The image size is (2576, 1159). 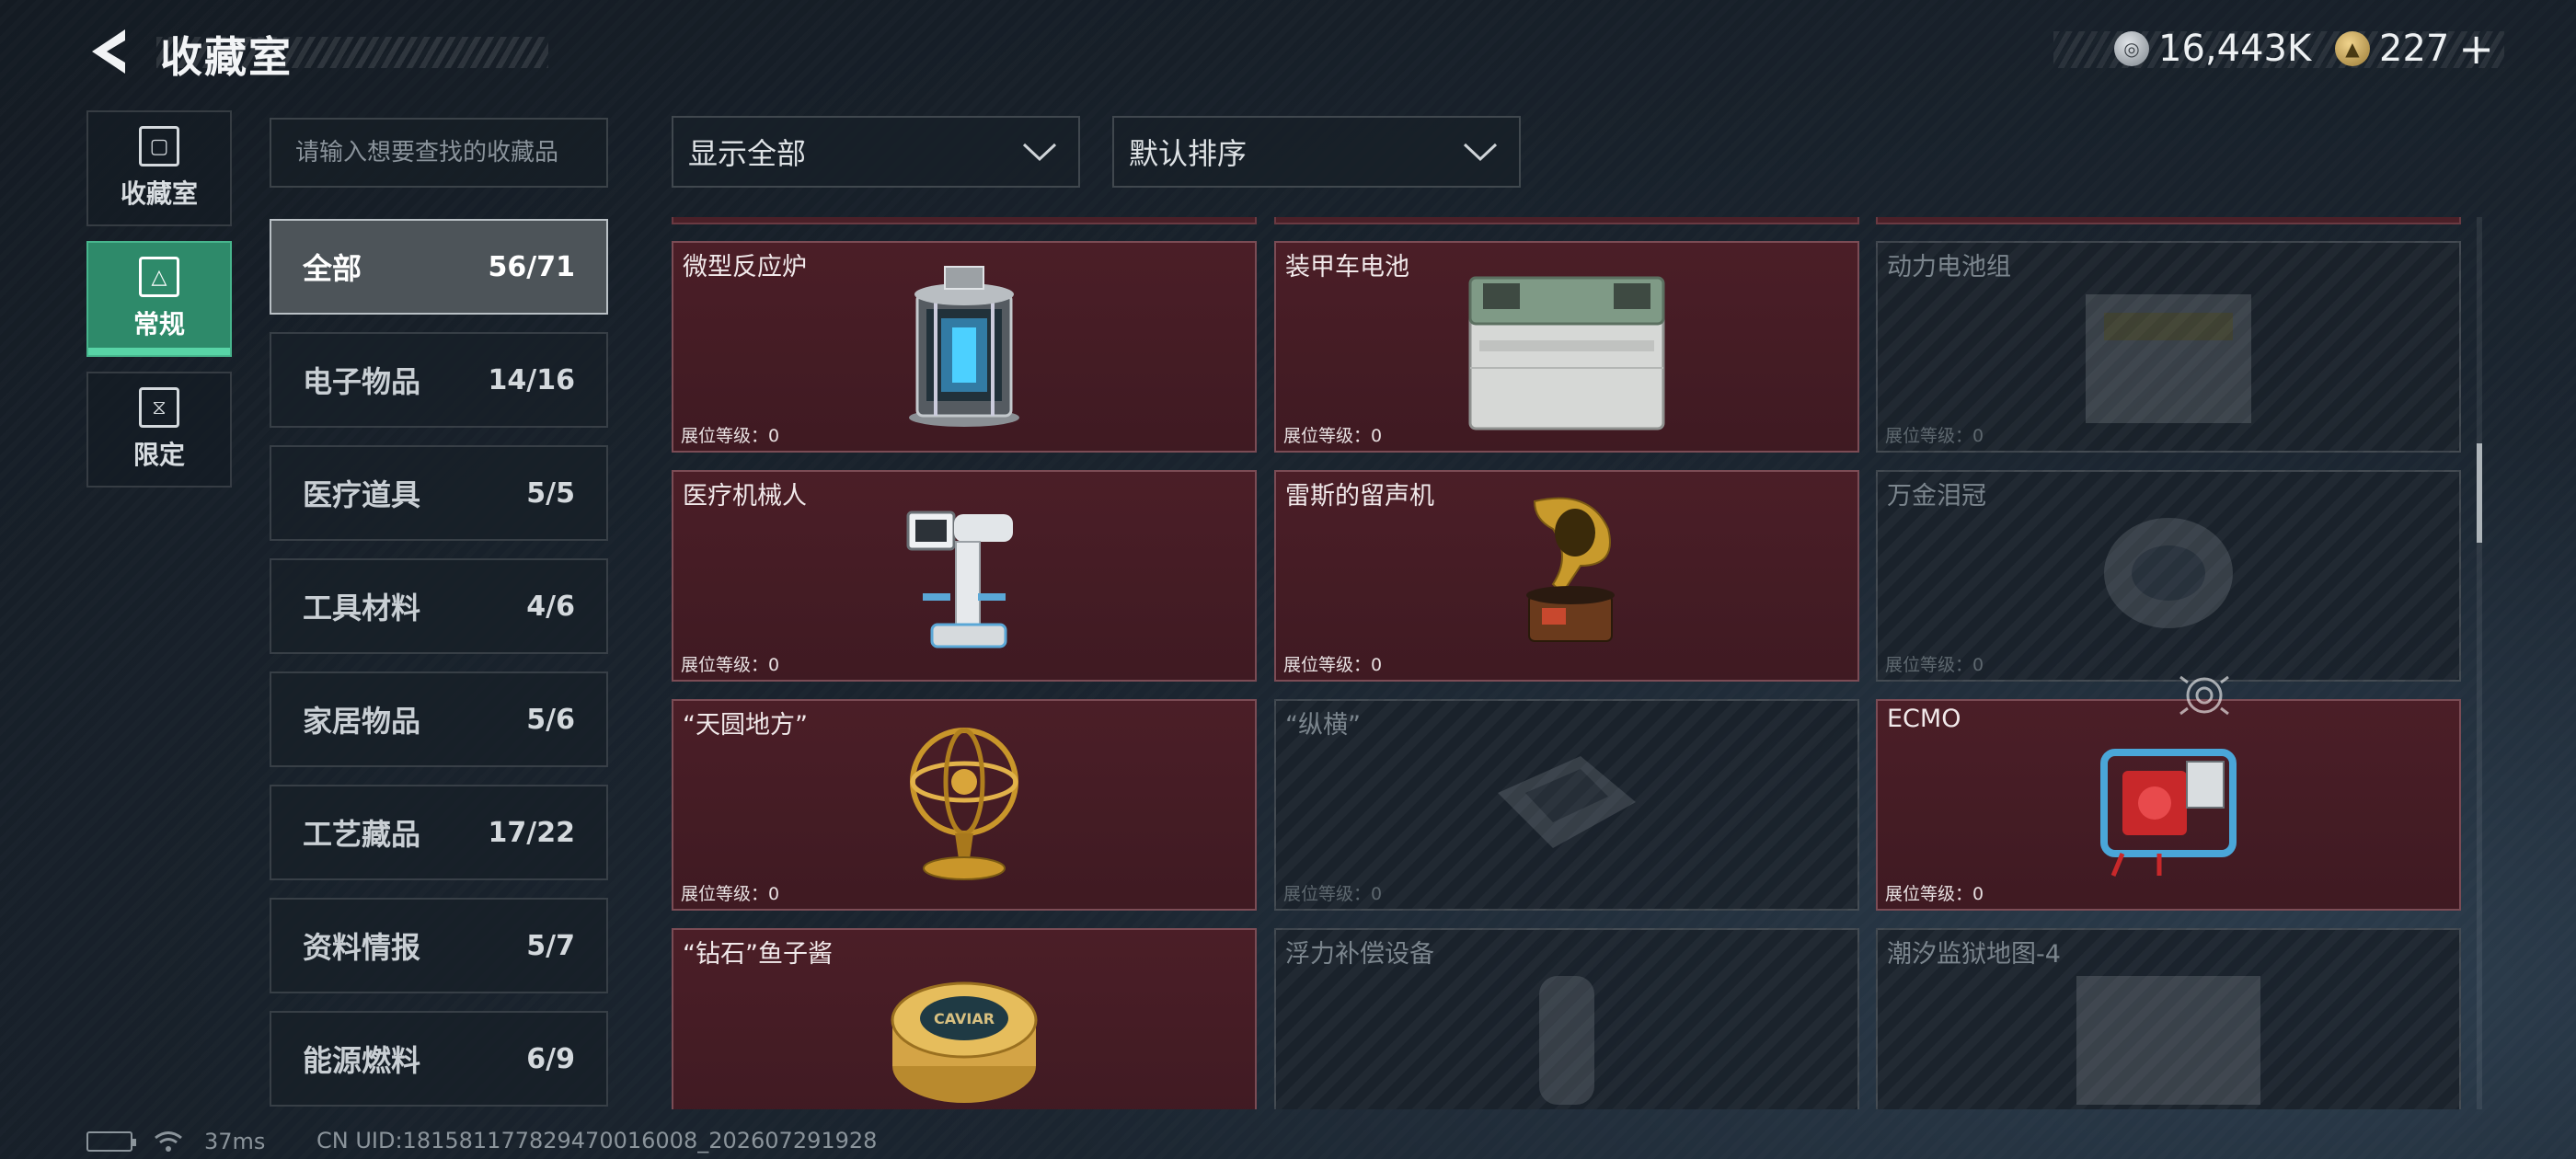 I want to click on item-name: 装甲车电池, so click(x=1347, y=267).